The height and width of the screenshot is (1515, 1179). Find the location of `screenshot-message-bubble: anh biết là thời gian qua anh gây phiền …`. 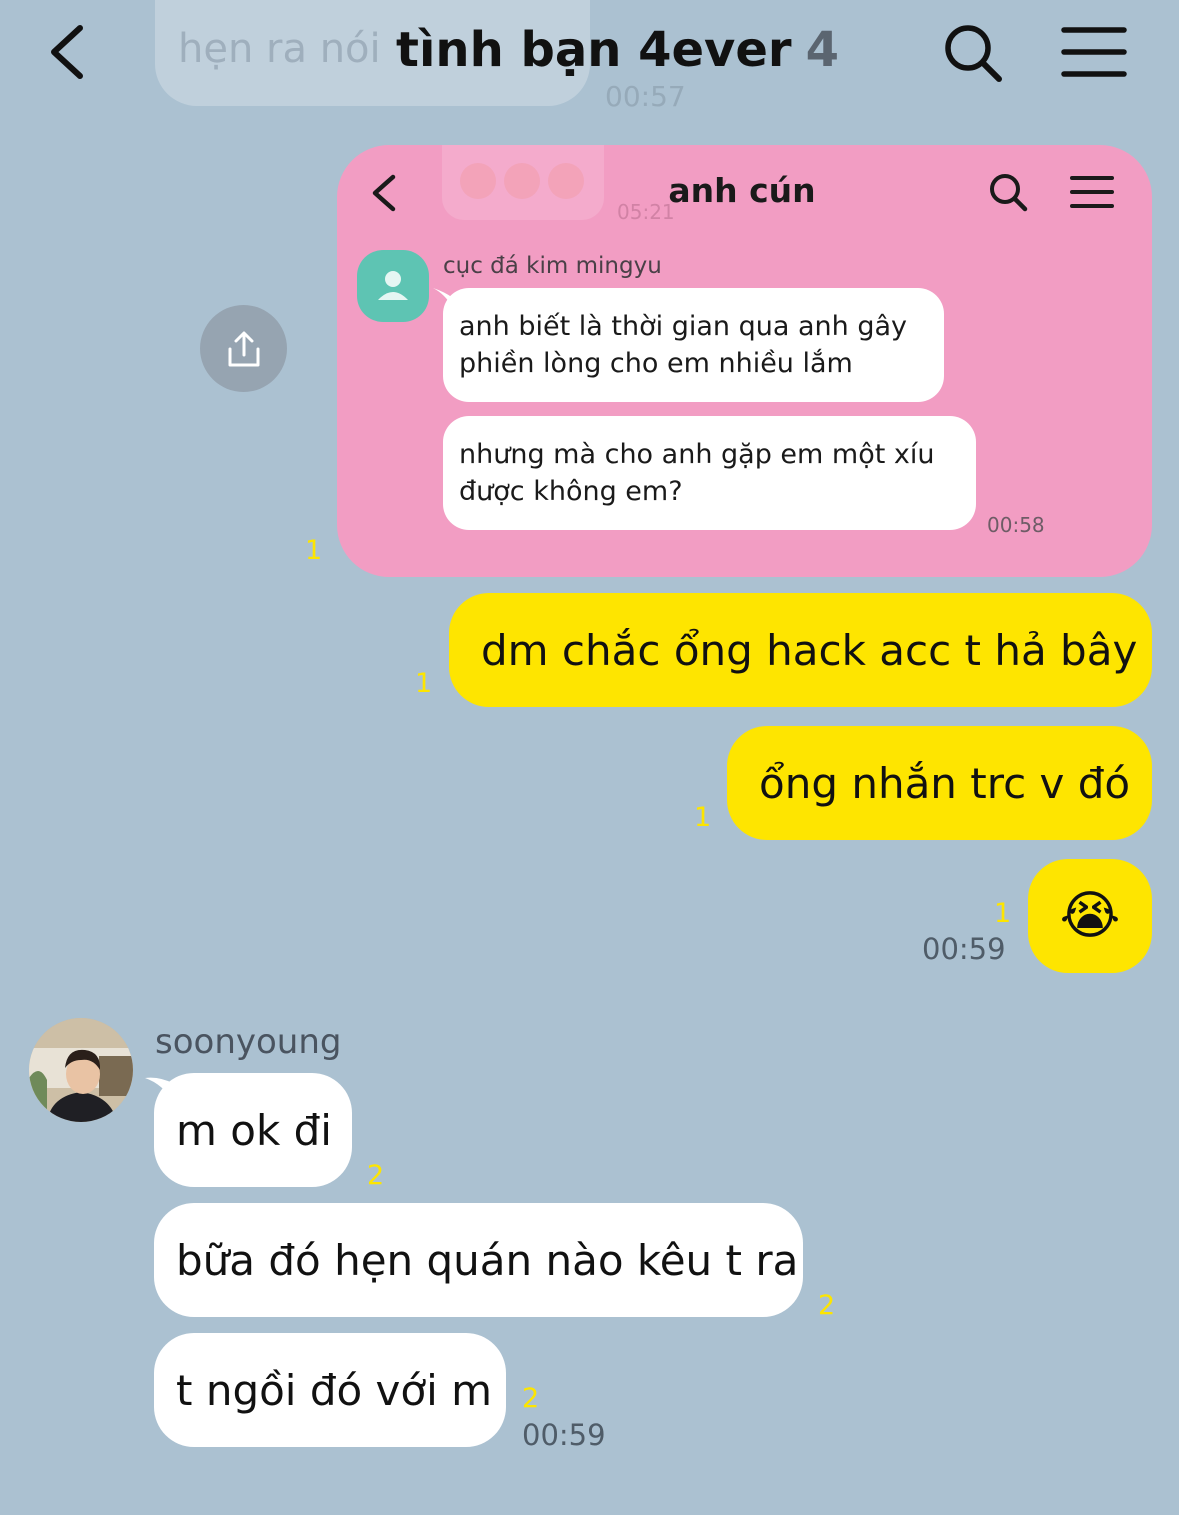

screenshot-message-bubble: anh biết là thời gian qua anh gây phiền … is located at coordinates (693, 345).